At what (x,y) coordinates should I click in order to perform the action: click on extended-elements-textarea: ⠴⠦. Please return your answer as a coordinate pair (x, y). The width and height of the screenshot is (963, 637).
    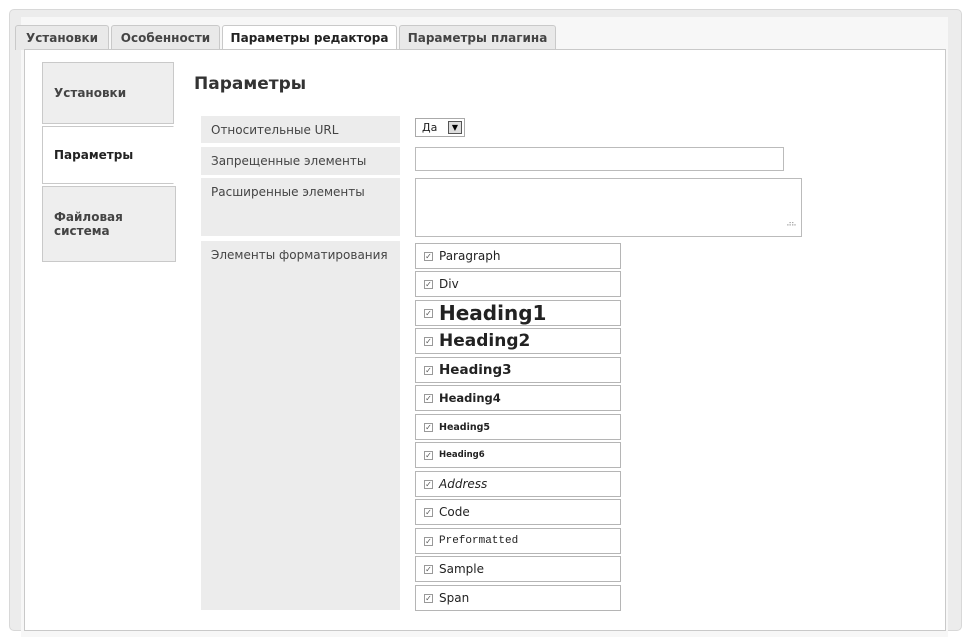
    Looking at the image, I should click on (608, 207).